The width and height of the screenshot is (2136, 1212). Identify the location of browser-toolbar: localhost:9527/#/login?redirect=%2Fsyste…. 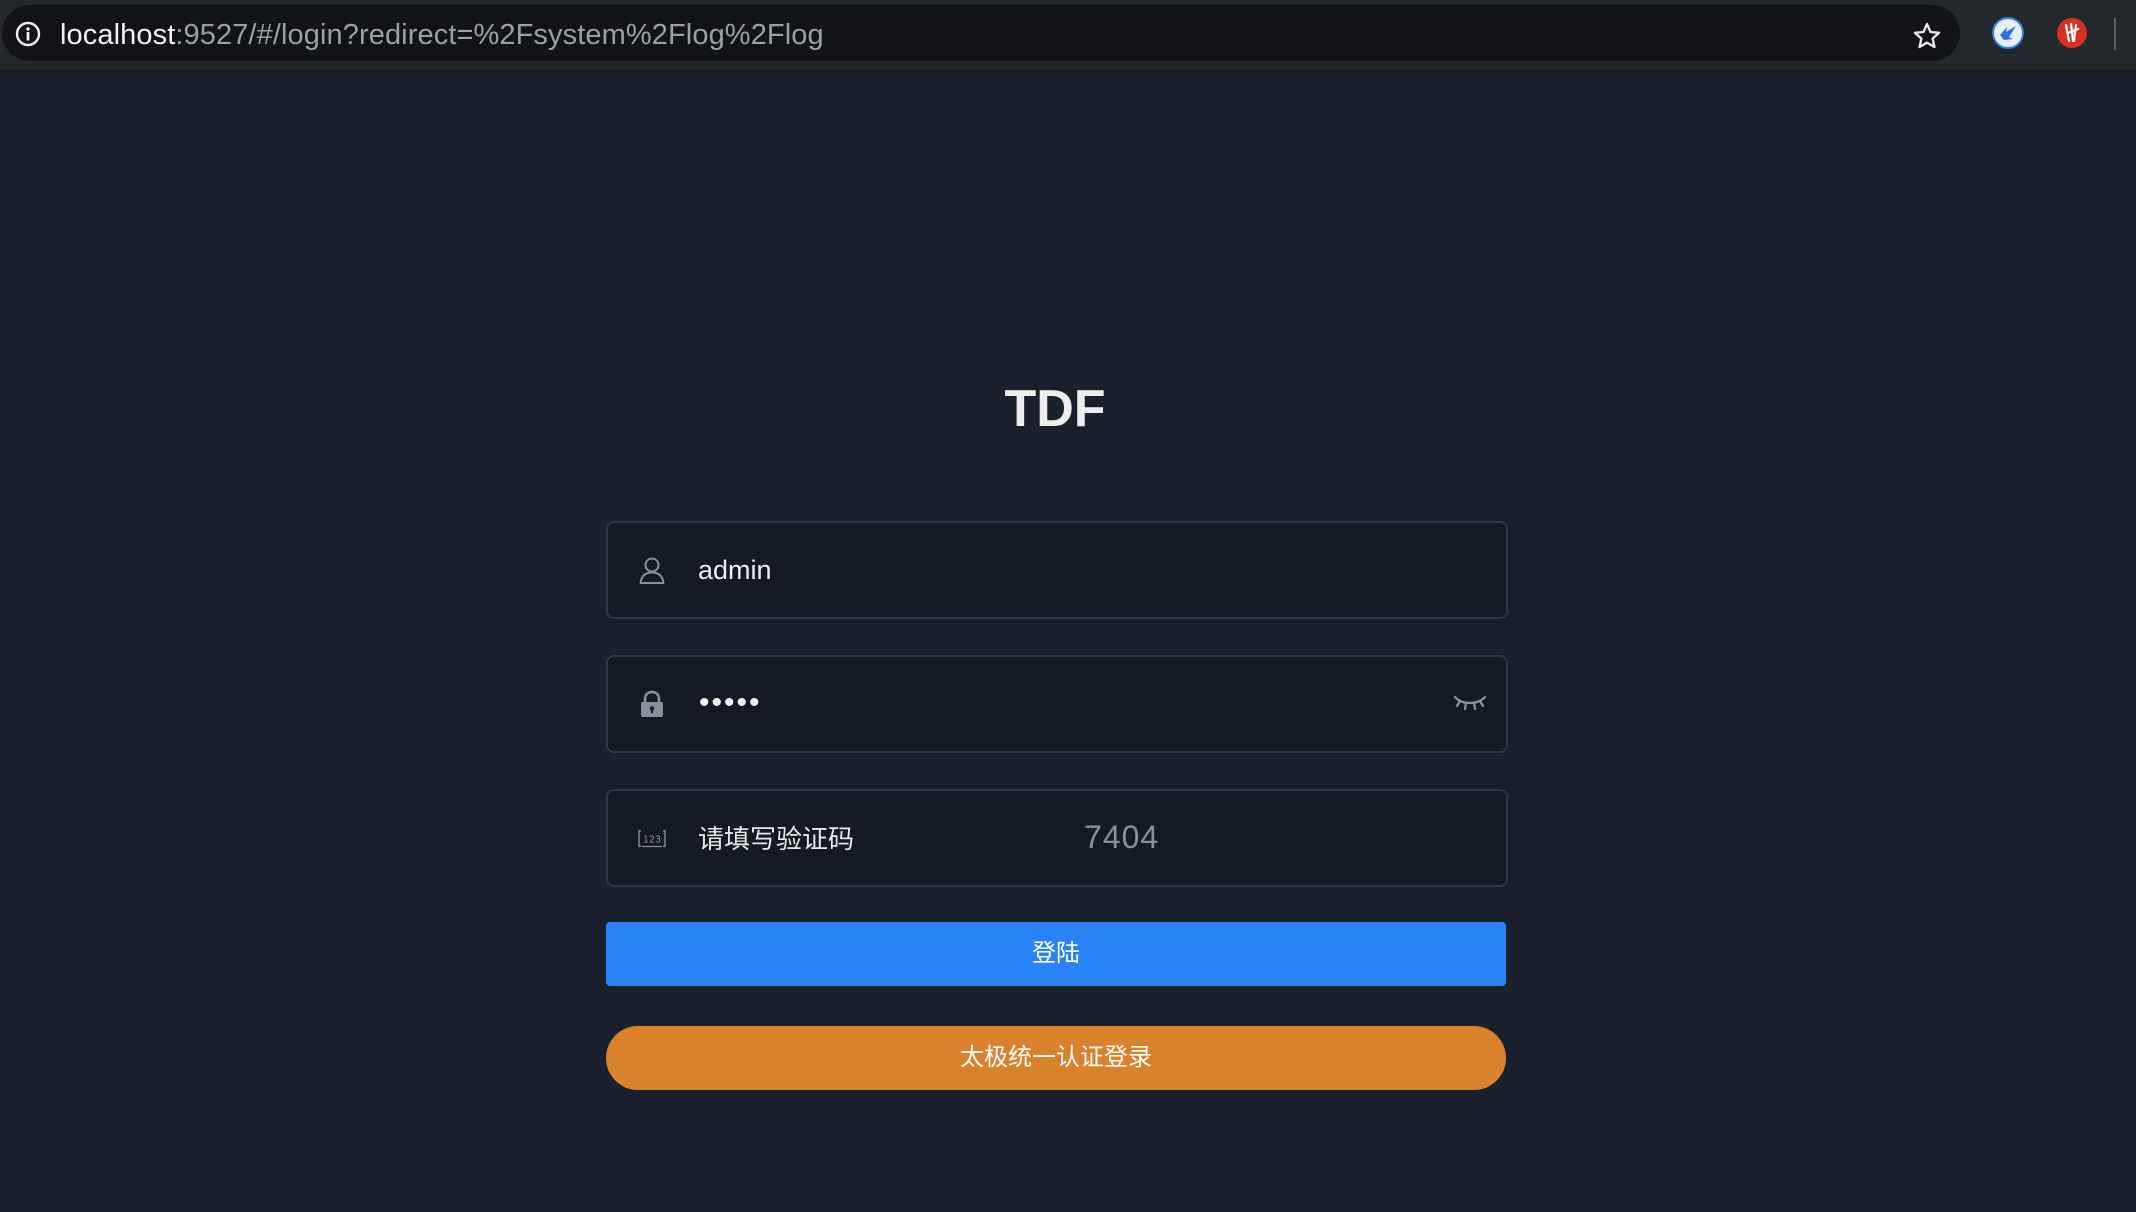
(1068, 35).